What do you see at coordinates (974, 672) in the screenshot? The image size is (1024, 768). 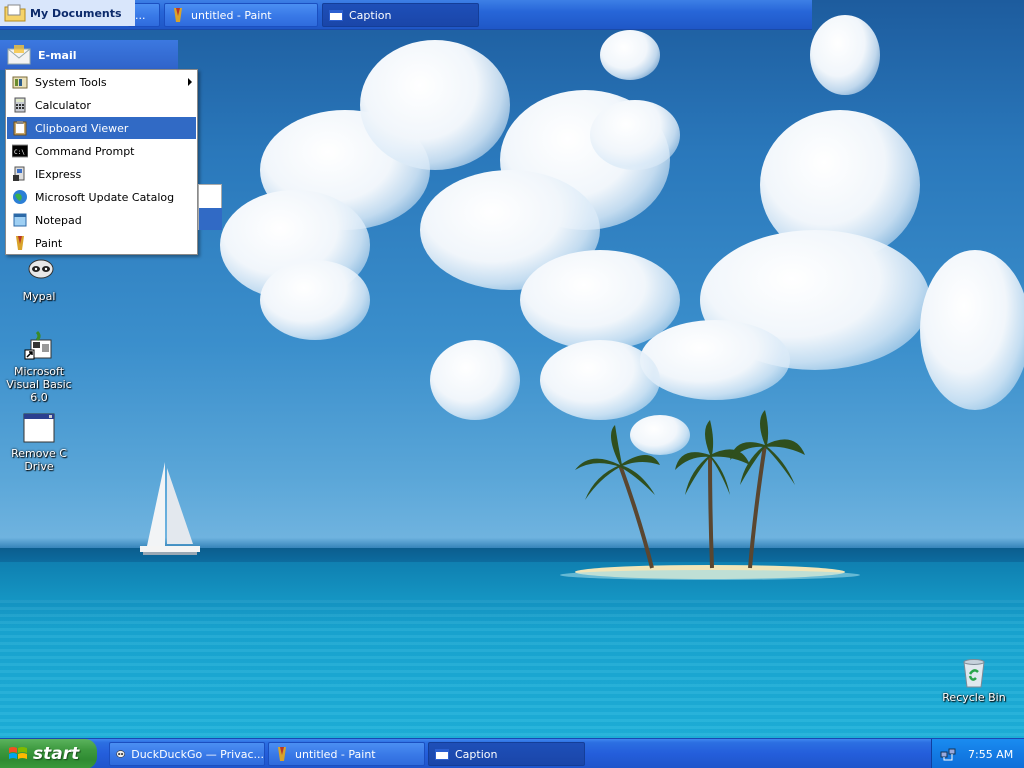 I see `recycle-bin-icon` at bounding box center [974, 672].